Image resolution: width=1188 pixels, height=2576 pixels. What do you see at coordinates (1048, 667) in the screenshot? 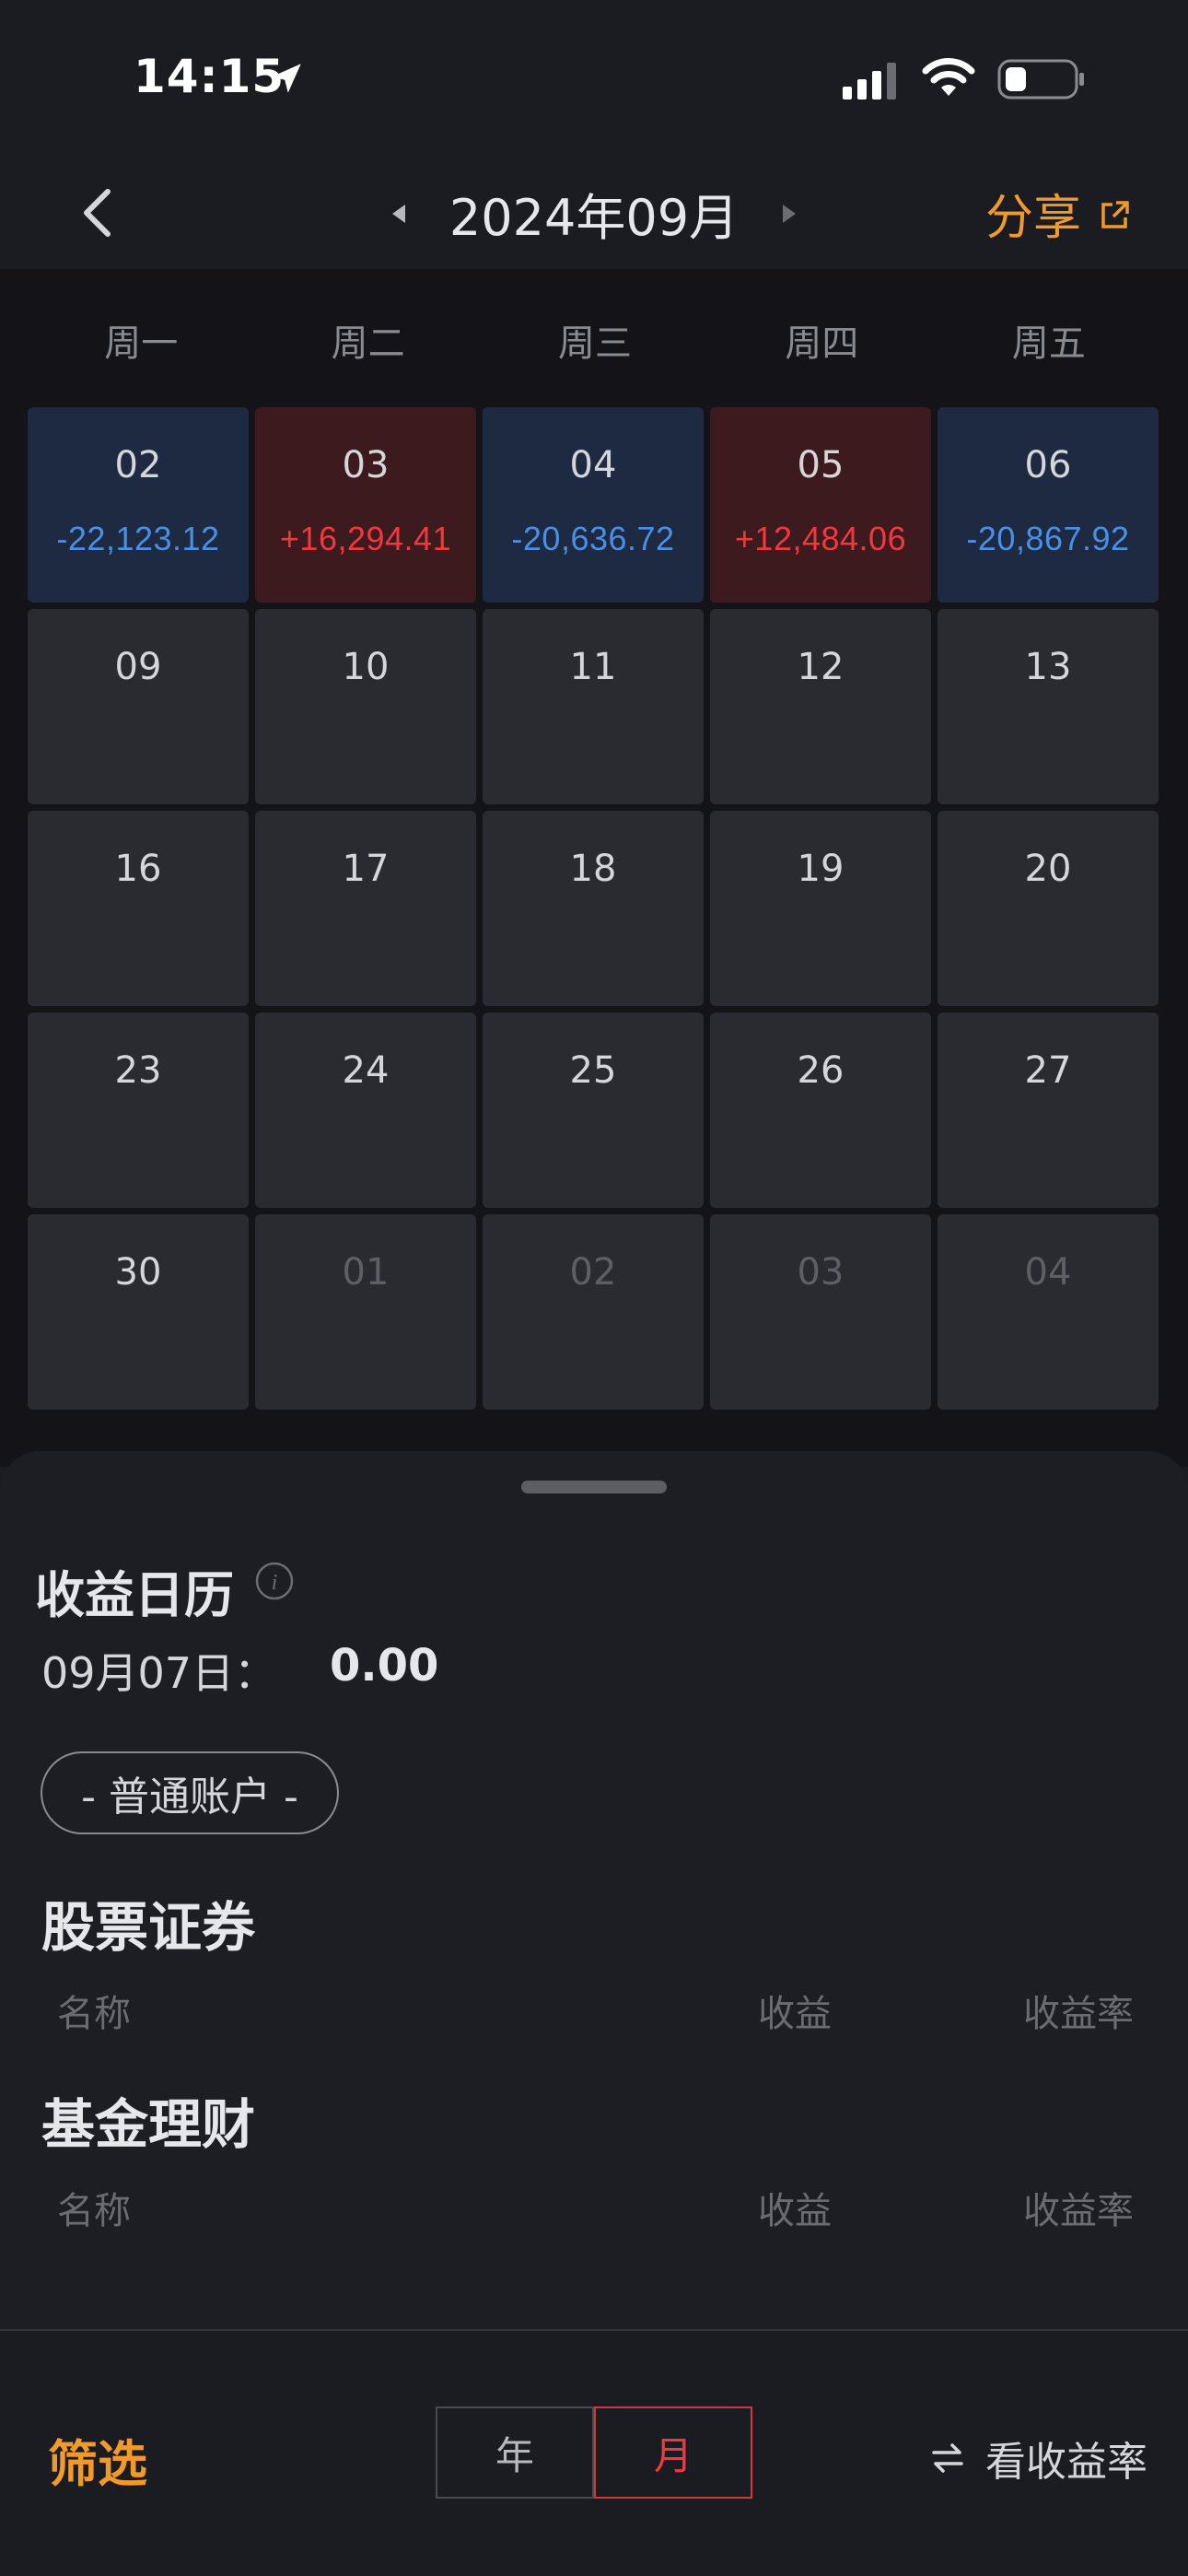
I see `calendar-day-number: 13` at bounding box center [1048, 667].